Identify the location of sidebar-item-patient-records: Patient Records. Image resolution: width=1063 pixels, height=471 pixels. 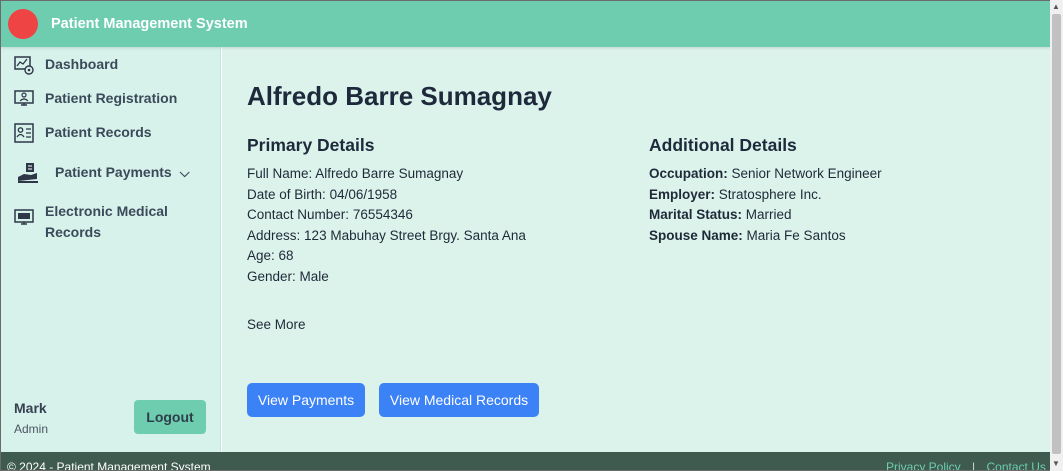
(82, 133).